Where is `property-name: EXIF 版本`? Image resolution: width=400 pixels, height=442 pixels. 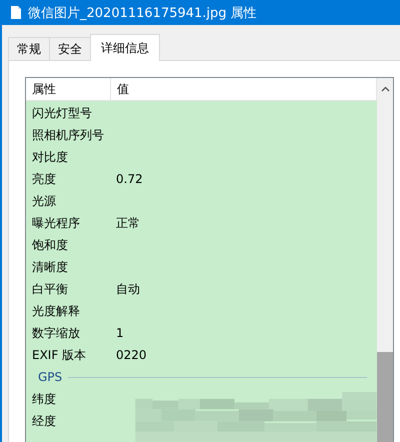 property-name: EXIF 版本 is located at coordinates (60, 355).